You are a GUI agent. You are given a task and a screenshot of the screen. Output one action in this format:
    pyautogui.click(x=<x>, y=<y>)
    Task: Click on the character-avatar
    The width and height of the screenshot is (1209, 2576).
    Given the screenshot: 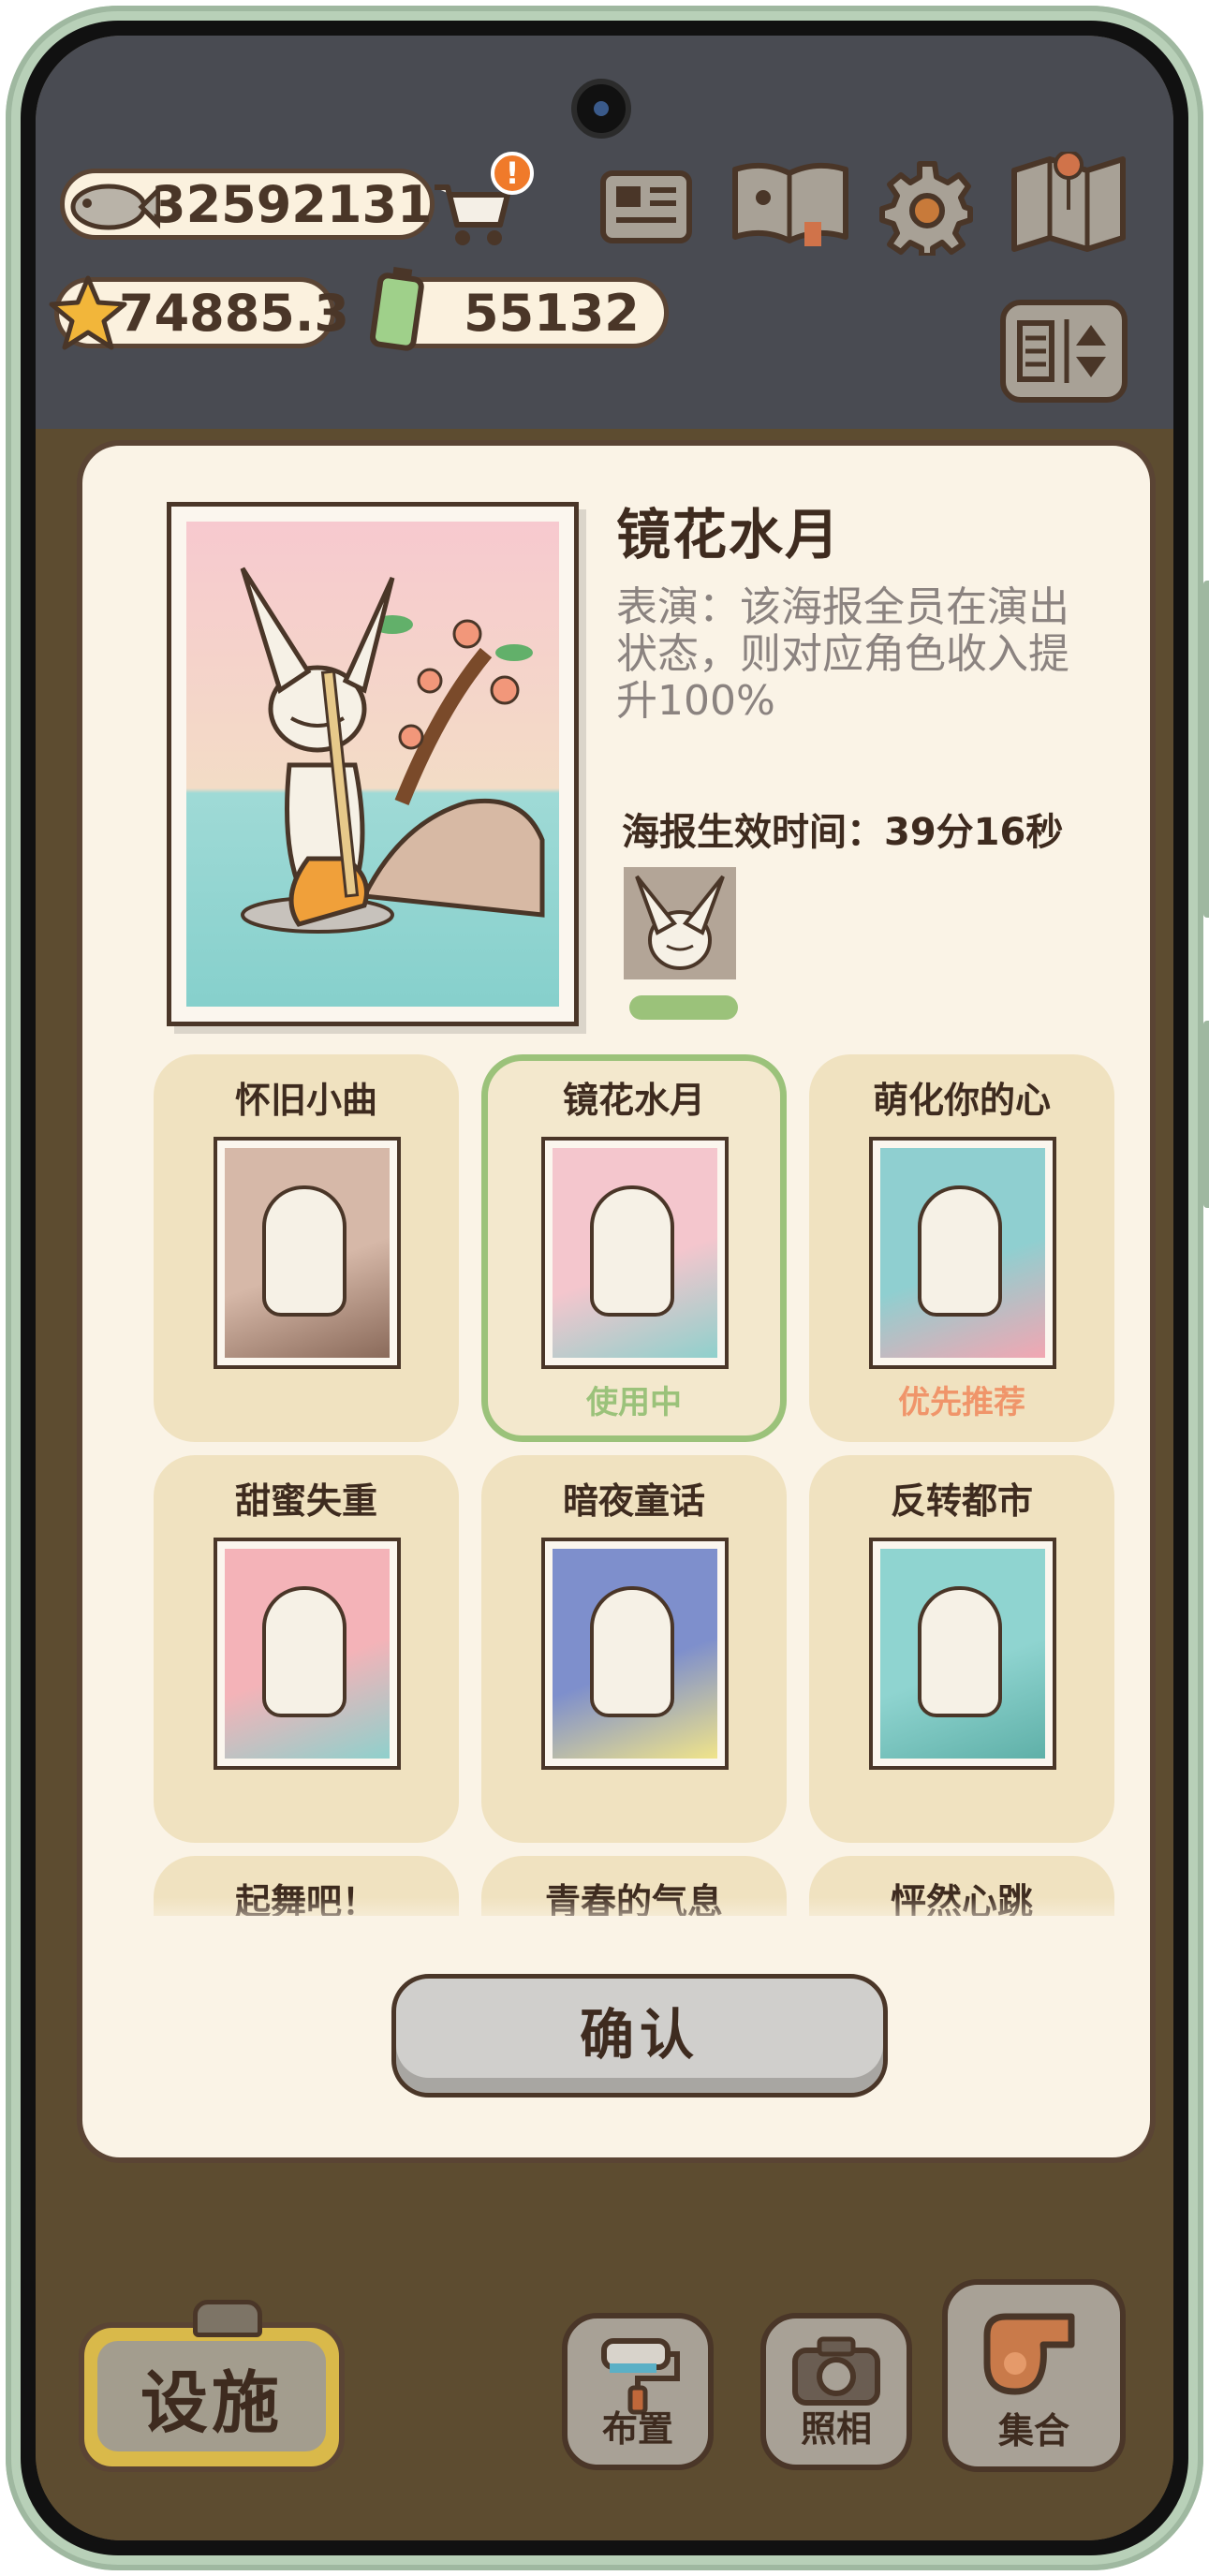 What is the action you would take?
    pyautogui.click(x=680, y=923)
    